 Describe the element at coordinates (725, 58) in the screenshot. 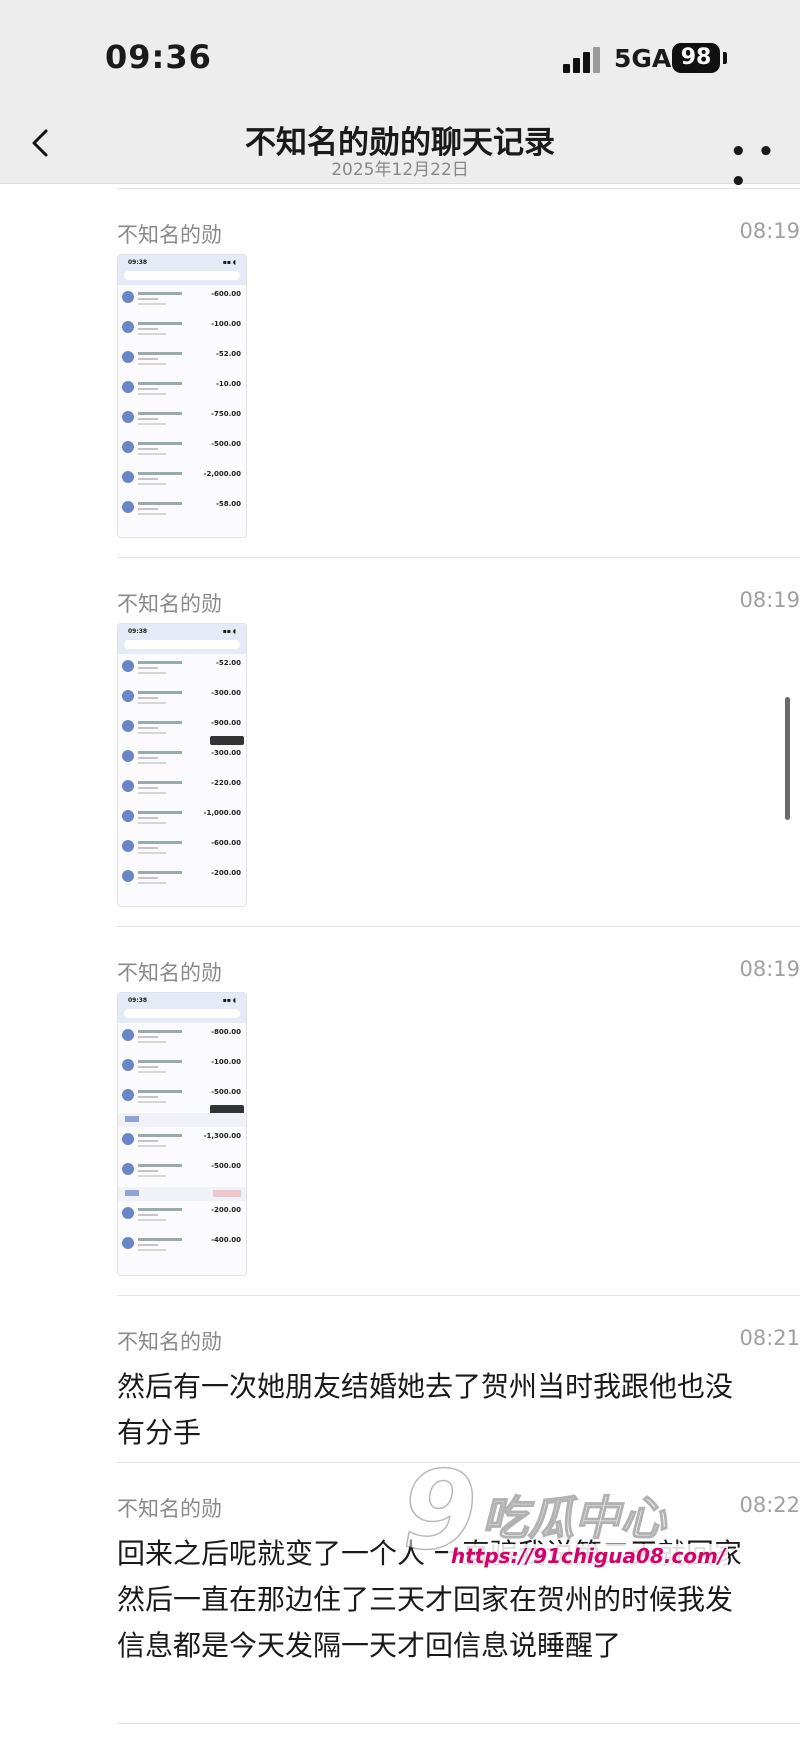

I see `battery-cap` at that location.